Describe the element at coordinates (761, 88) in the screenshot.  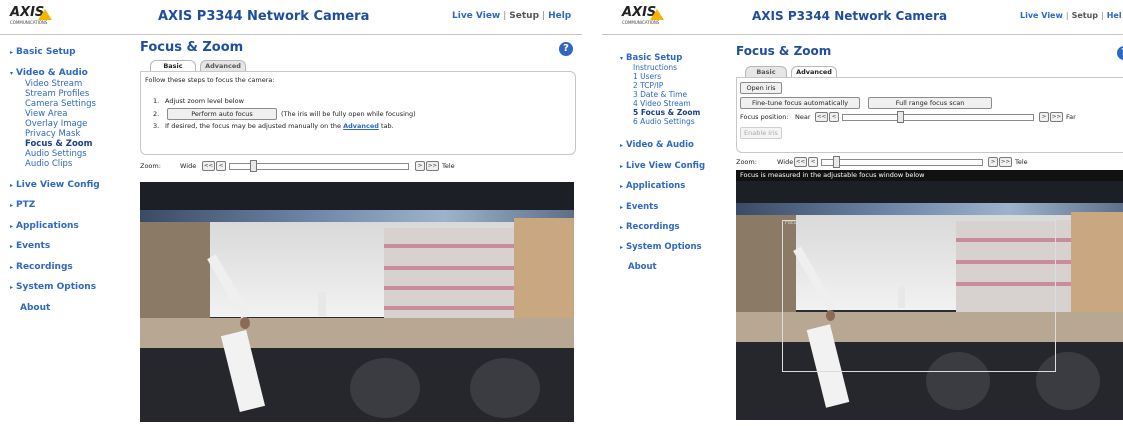
I see `open-iris-button: Open iris` at that location.